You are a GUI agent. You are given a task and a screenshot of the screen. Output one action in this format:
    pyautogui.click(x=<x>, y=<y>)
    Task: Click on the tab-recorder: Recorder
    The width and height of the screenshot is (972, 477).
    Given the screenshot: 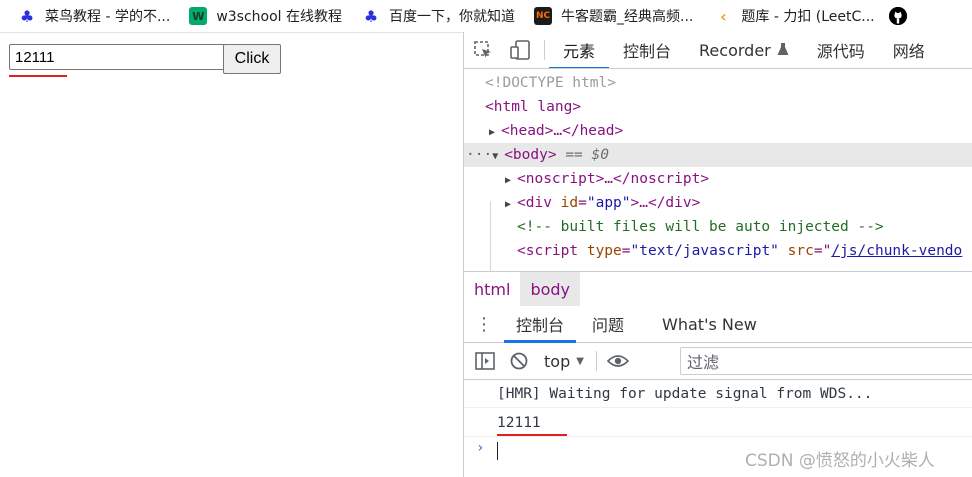 What is the action you would take?
    pyautogui.click(x=744, y=50)
    